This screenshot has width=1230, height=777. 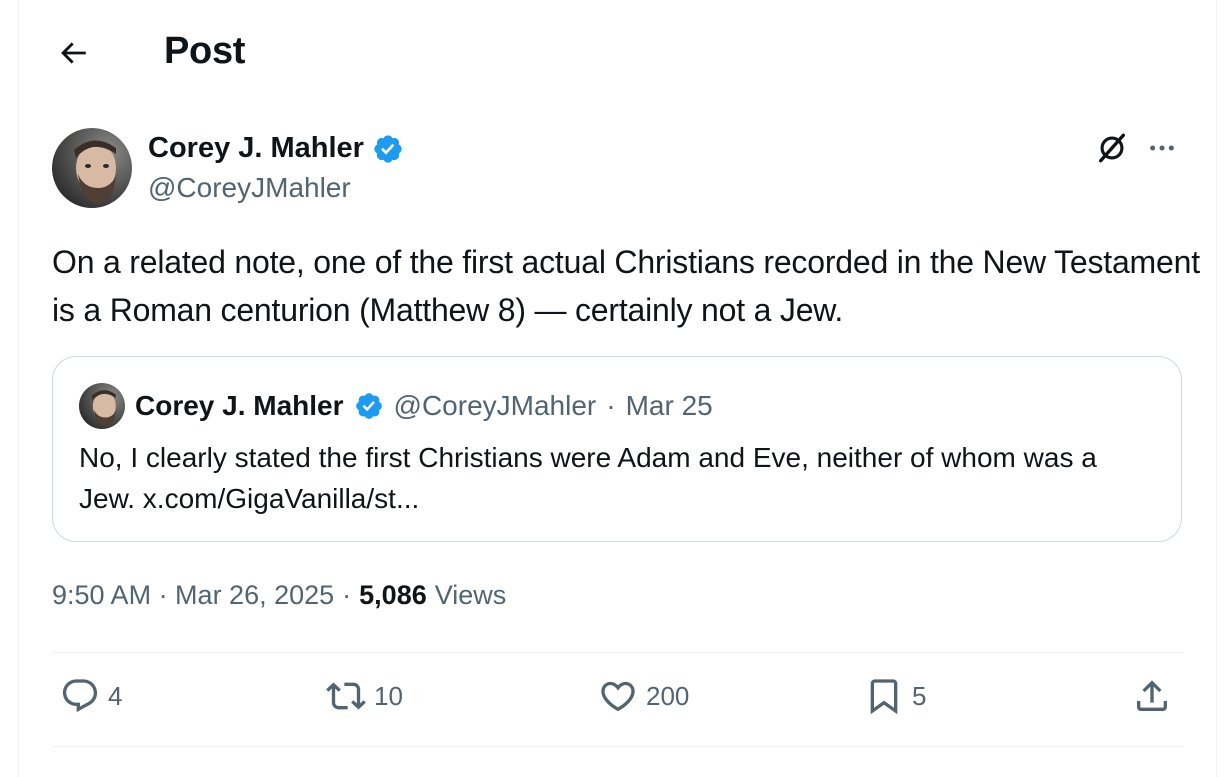 I want to click on post-meta: 9:50 AM · Mar 26, 2025 · 5,086 Views, so click(x=279, y=595).